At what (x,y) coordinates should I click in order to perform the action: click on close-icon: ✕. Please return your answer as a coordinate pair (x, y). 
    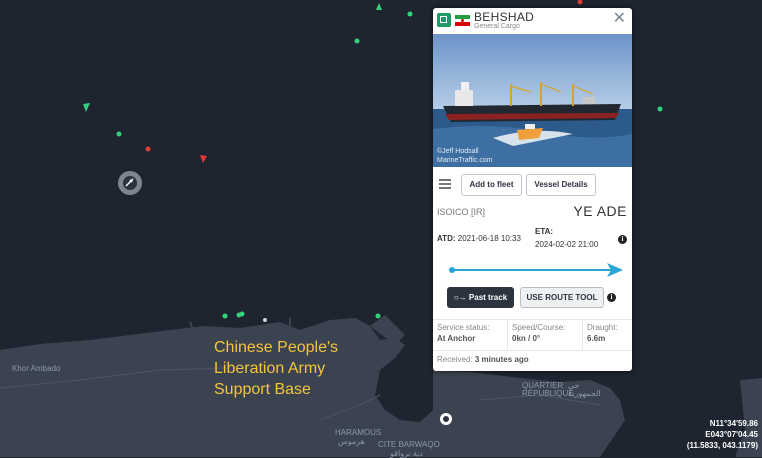
    Looking at the image, I should click on (619, 19).